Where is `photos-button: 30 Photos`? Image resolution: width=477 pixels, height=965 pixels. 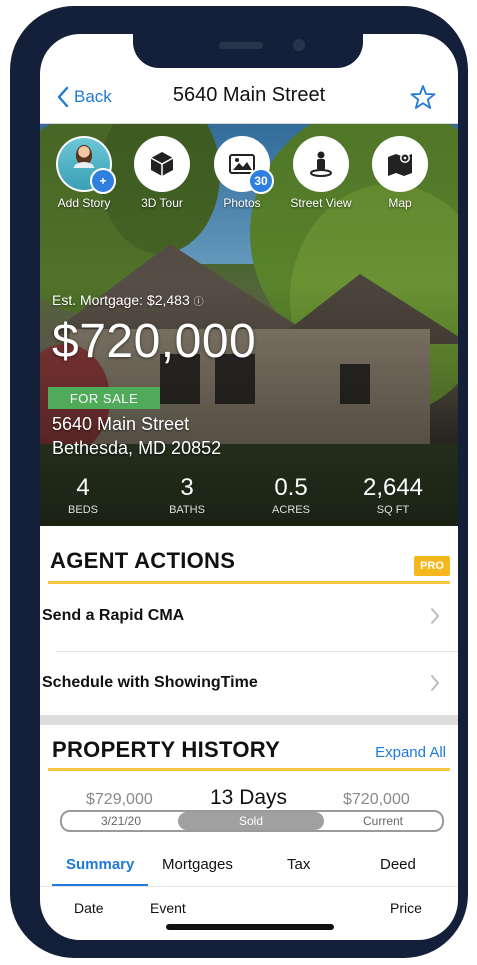 photos-button: 30 Photos is located at coordinates (242, 173).